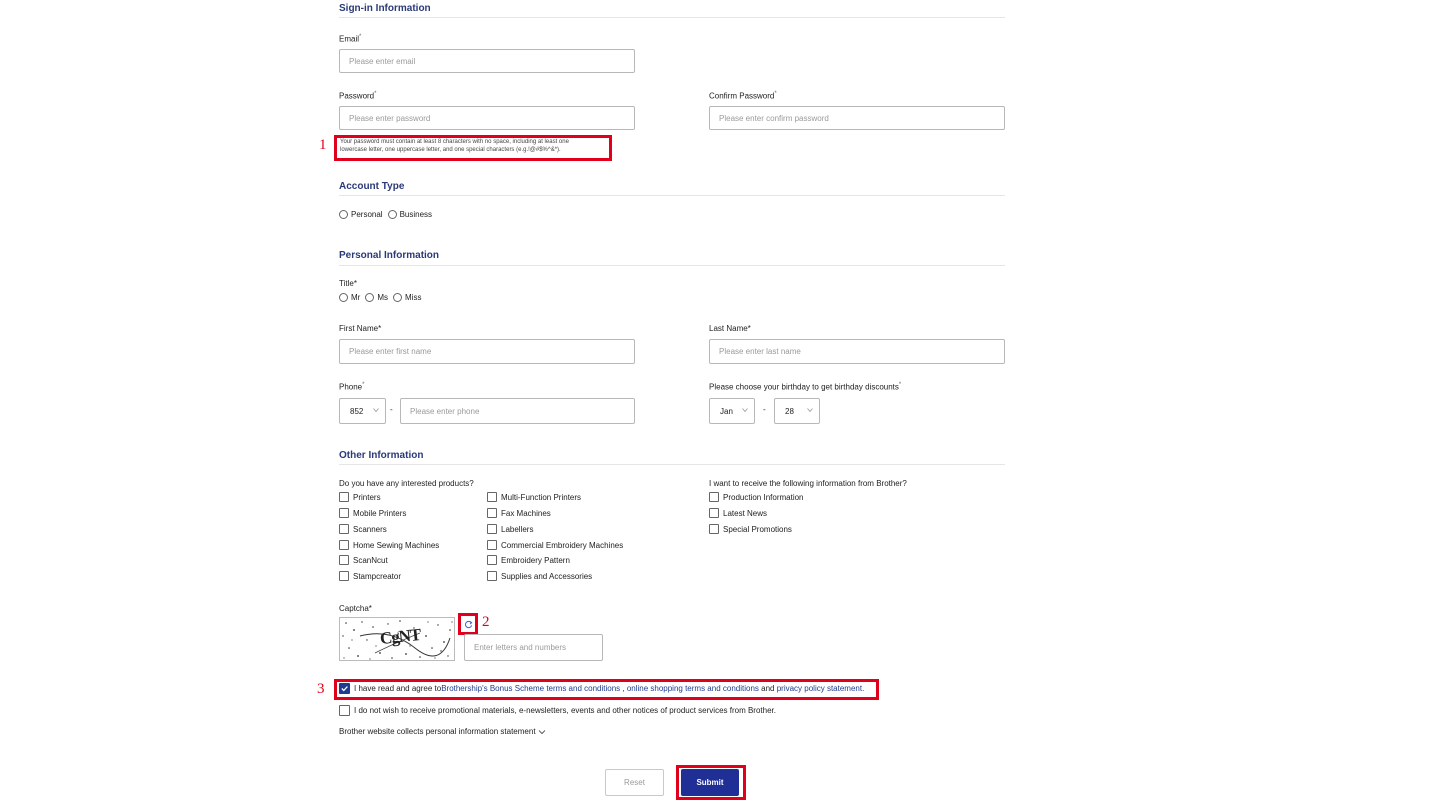 The image size is (1440, 800). What do you see at coordinates (756, 497) in the screenshot?
I see `checkbox-production-info: Production Information` at bounding box center [756, 497].